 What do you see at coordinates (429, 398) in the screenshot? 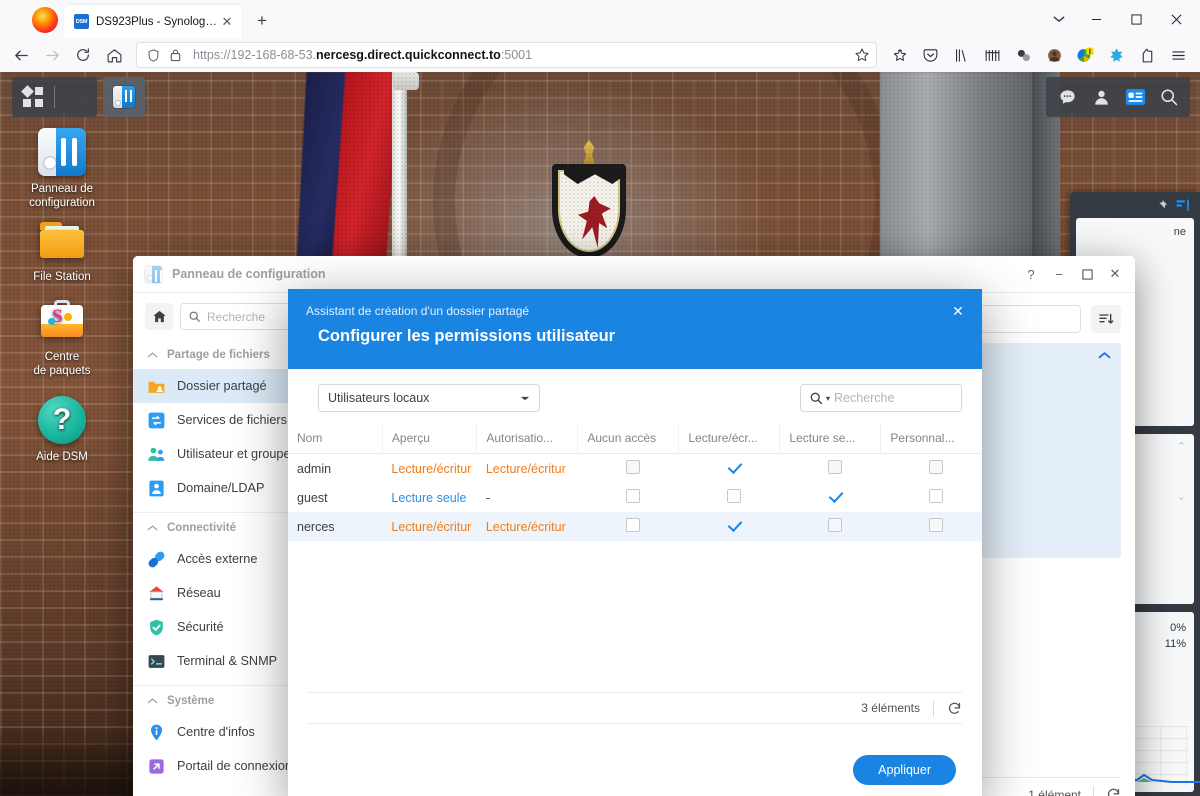
I see `user-scope-select: Utilisateurs locaux` at bounding box center [429, 398].